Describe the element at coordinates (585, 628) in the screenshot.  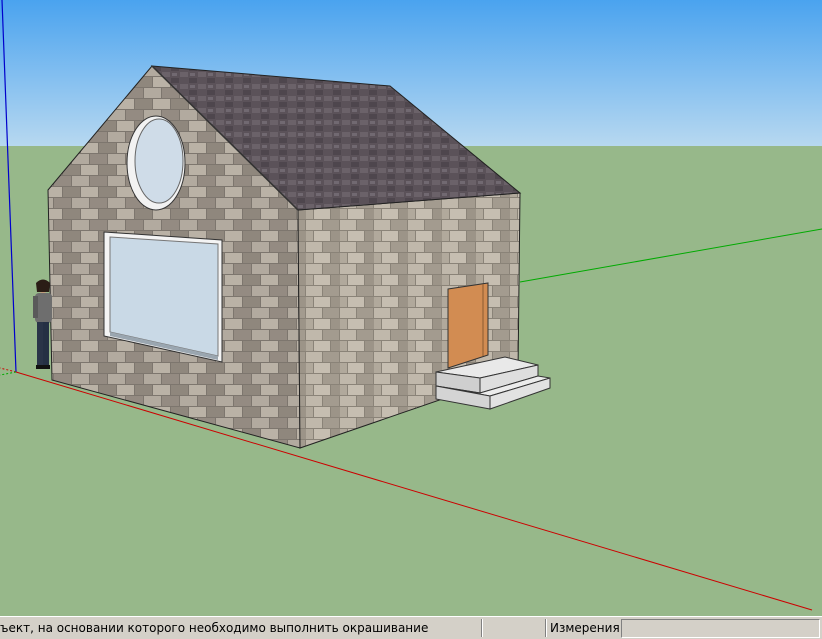
I see `measurements-label: Измерения` at that location.